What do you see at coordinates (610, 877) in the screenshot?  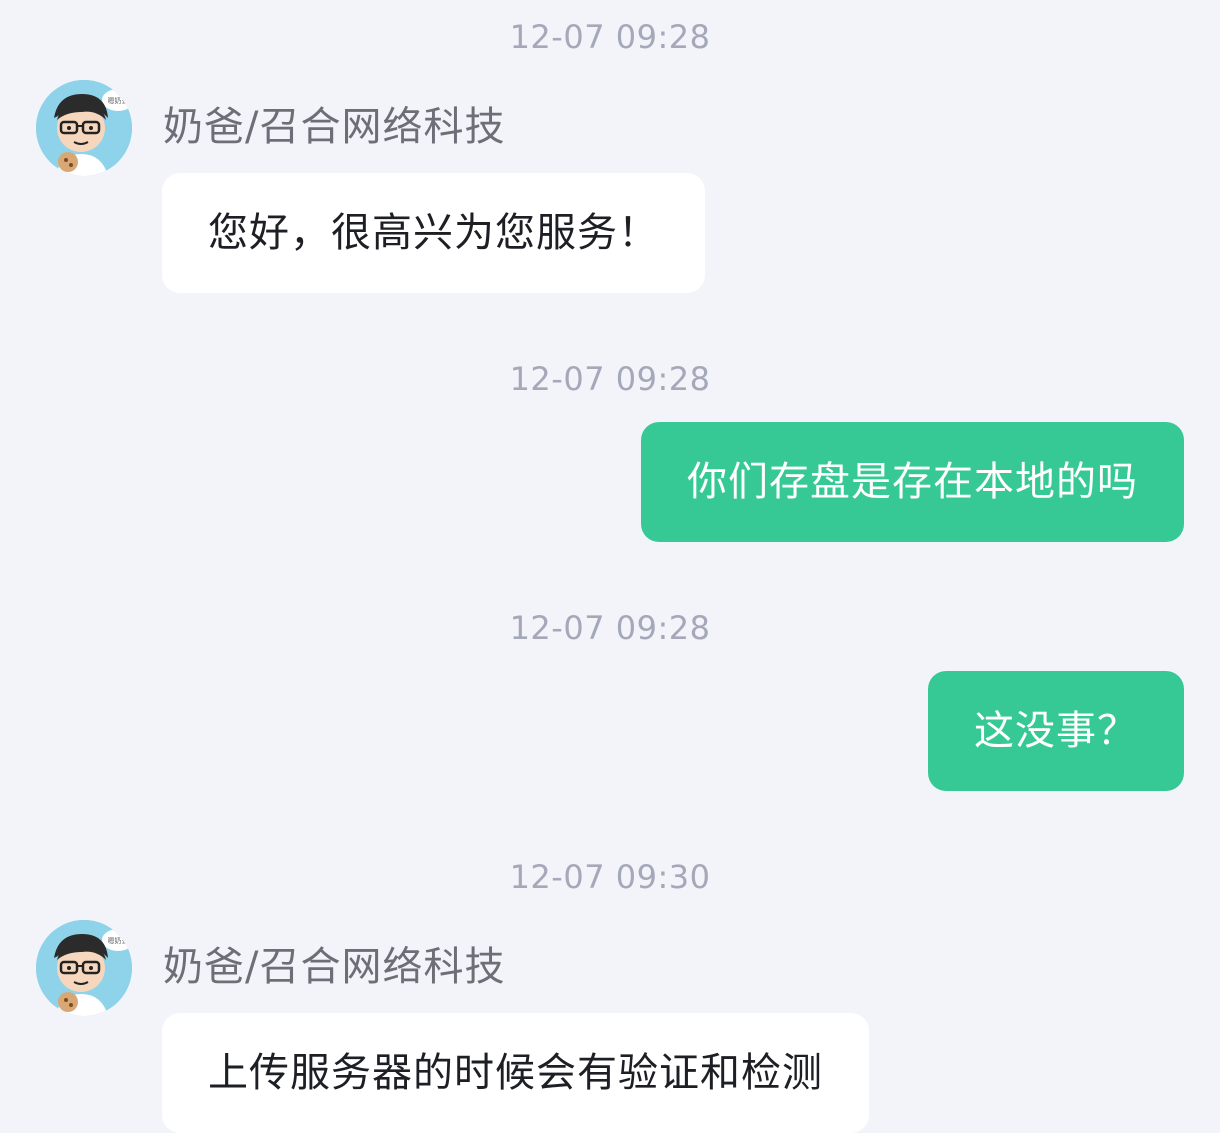 I see `message-timestamp: 12-07 09:30` at bounding box center [610, 877].